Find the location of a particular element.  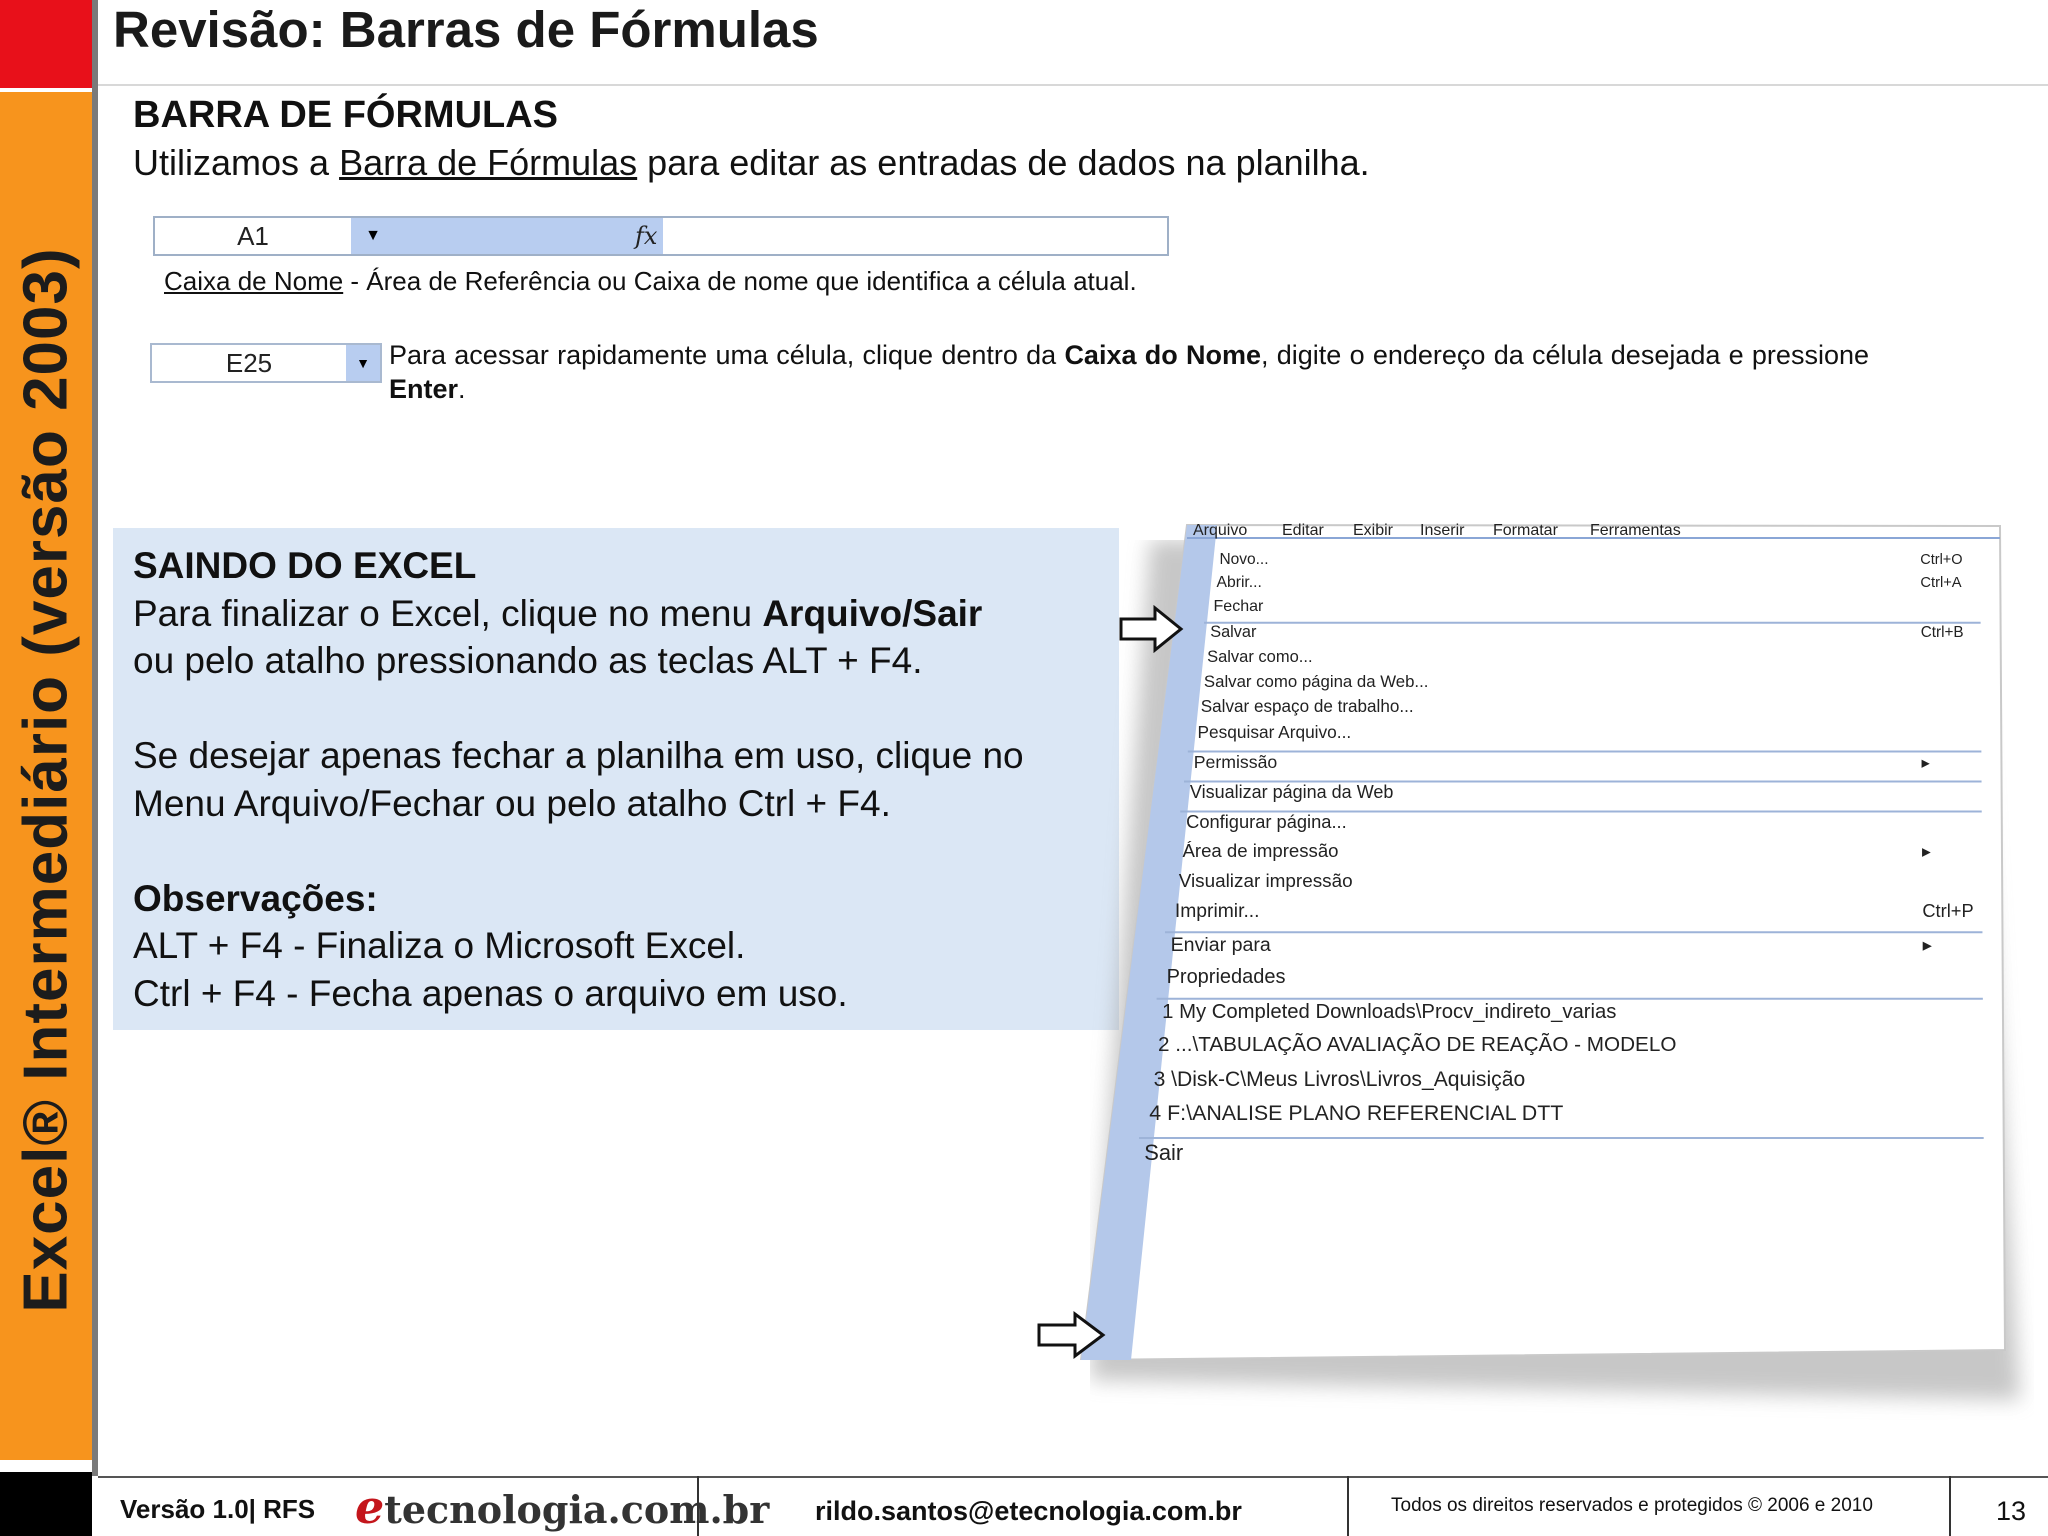

menubar-item-2: Exibir is located at coordinates (1373, 530).